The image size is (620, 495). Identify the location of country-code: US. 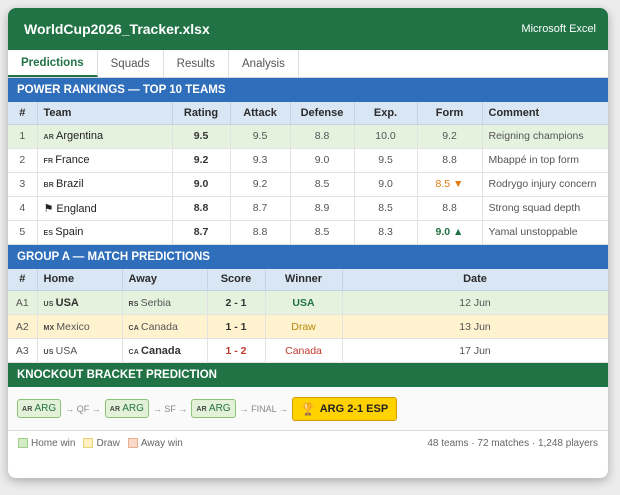
(48, 304).